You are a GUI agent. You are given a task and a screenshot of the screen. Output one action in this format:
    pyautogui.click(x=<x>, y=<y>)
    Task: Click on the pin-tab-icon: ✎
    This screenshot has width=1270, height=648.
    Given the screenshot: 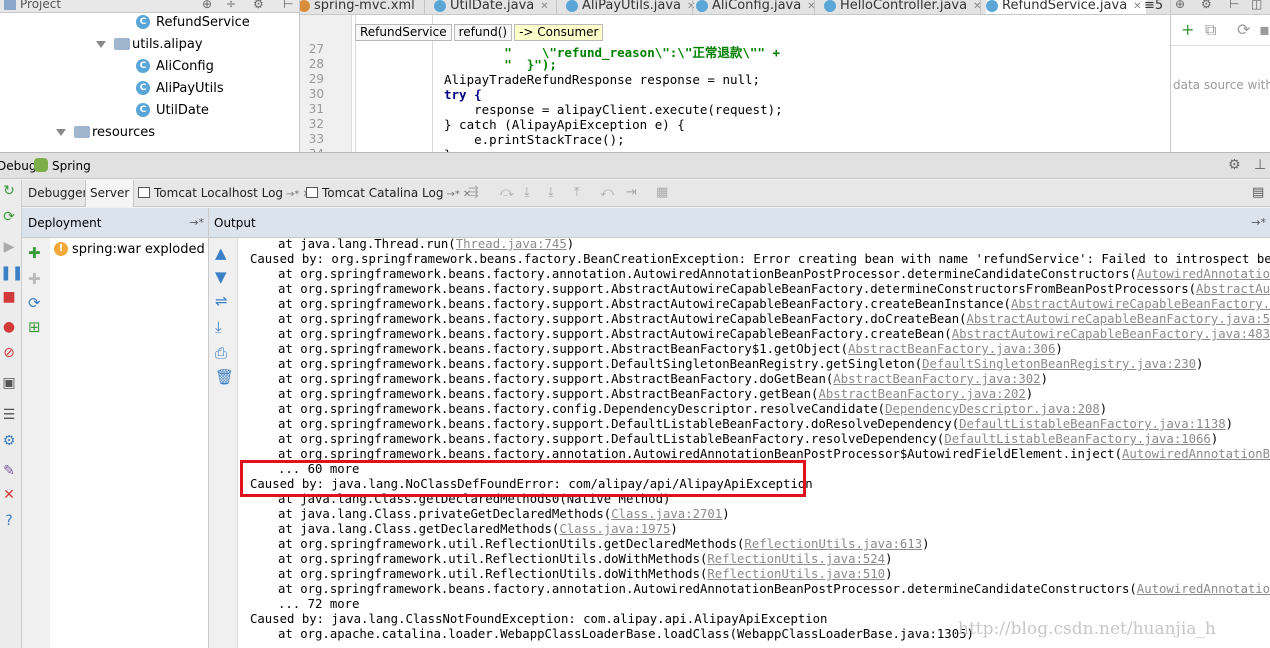 What is the action you would take?
    pyautogui.click(x=9, y=471)
    